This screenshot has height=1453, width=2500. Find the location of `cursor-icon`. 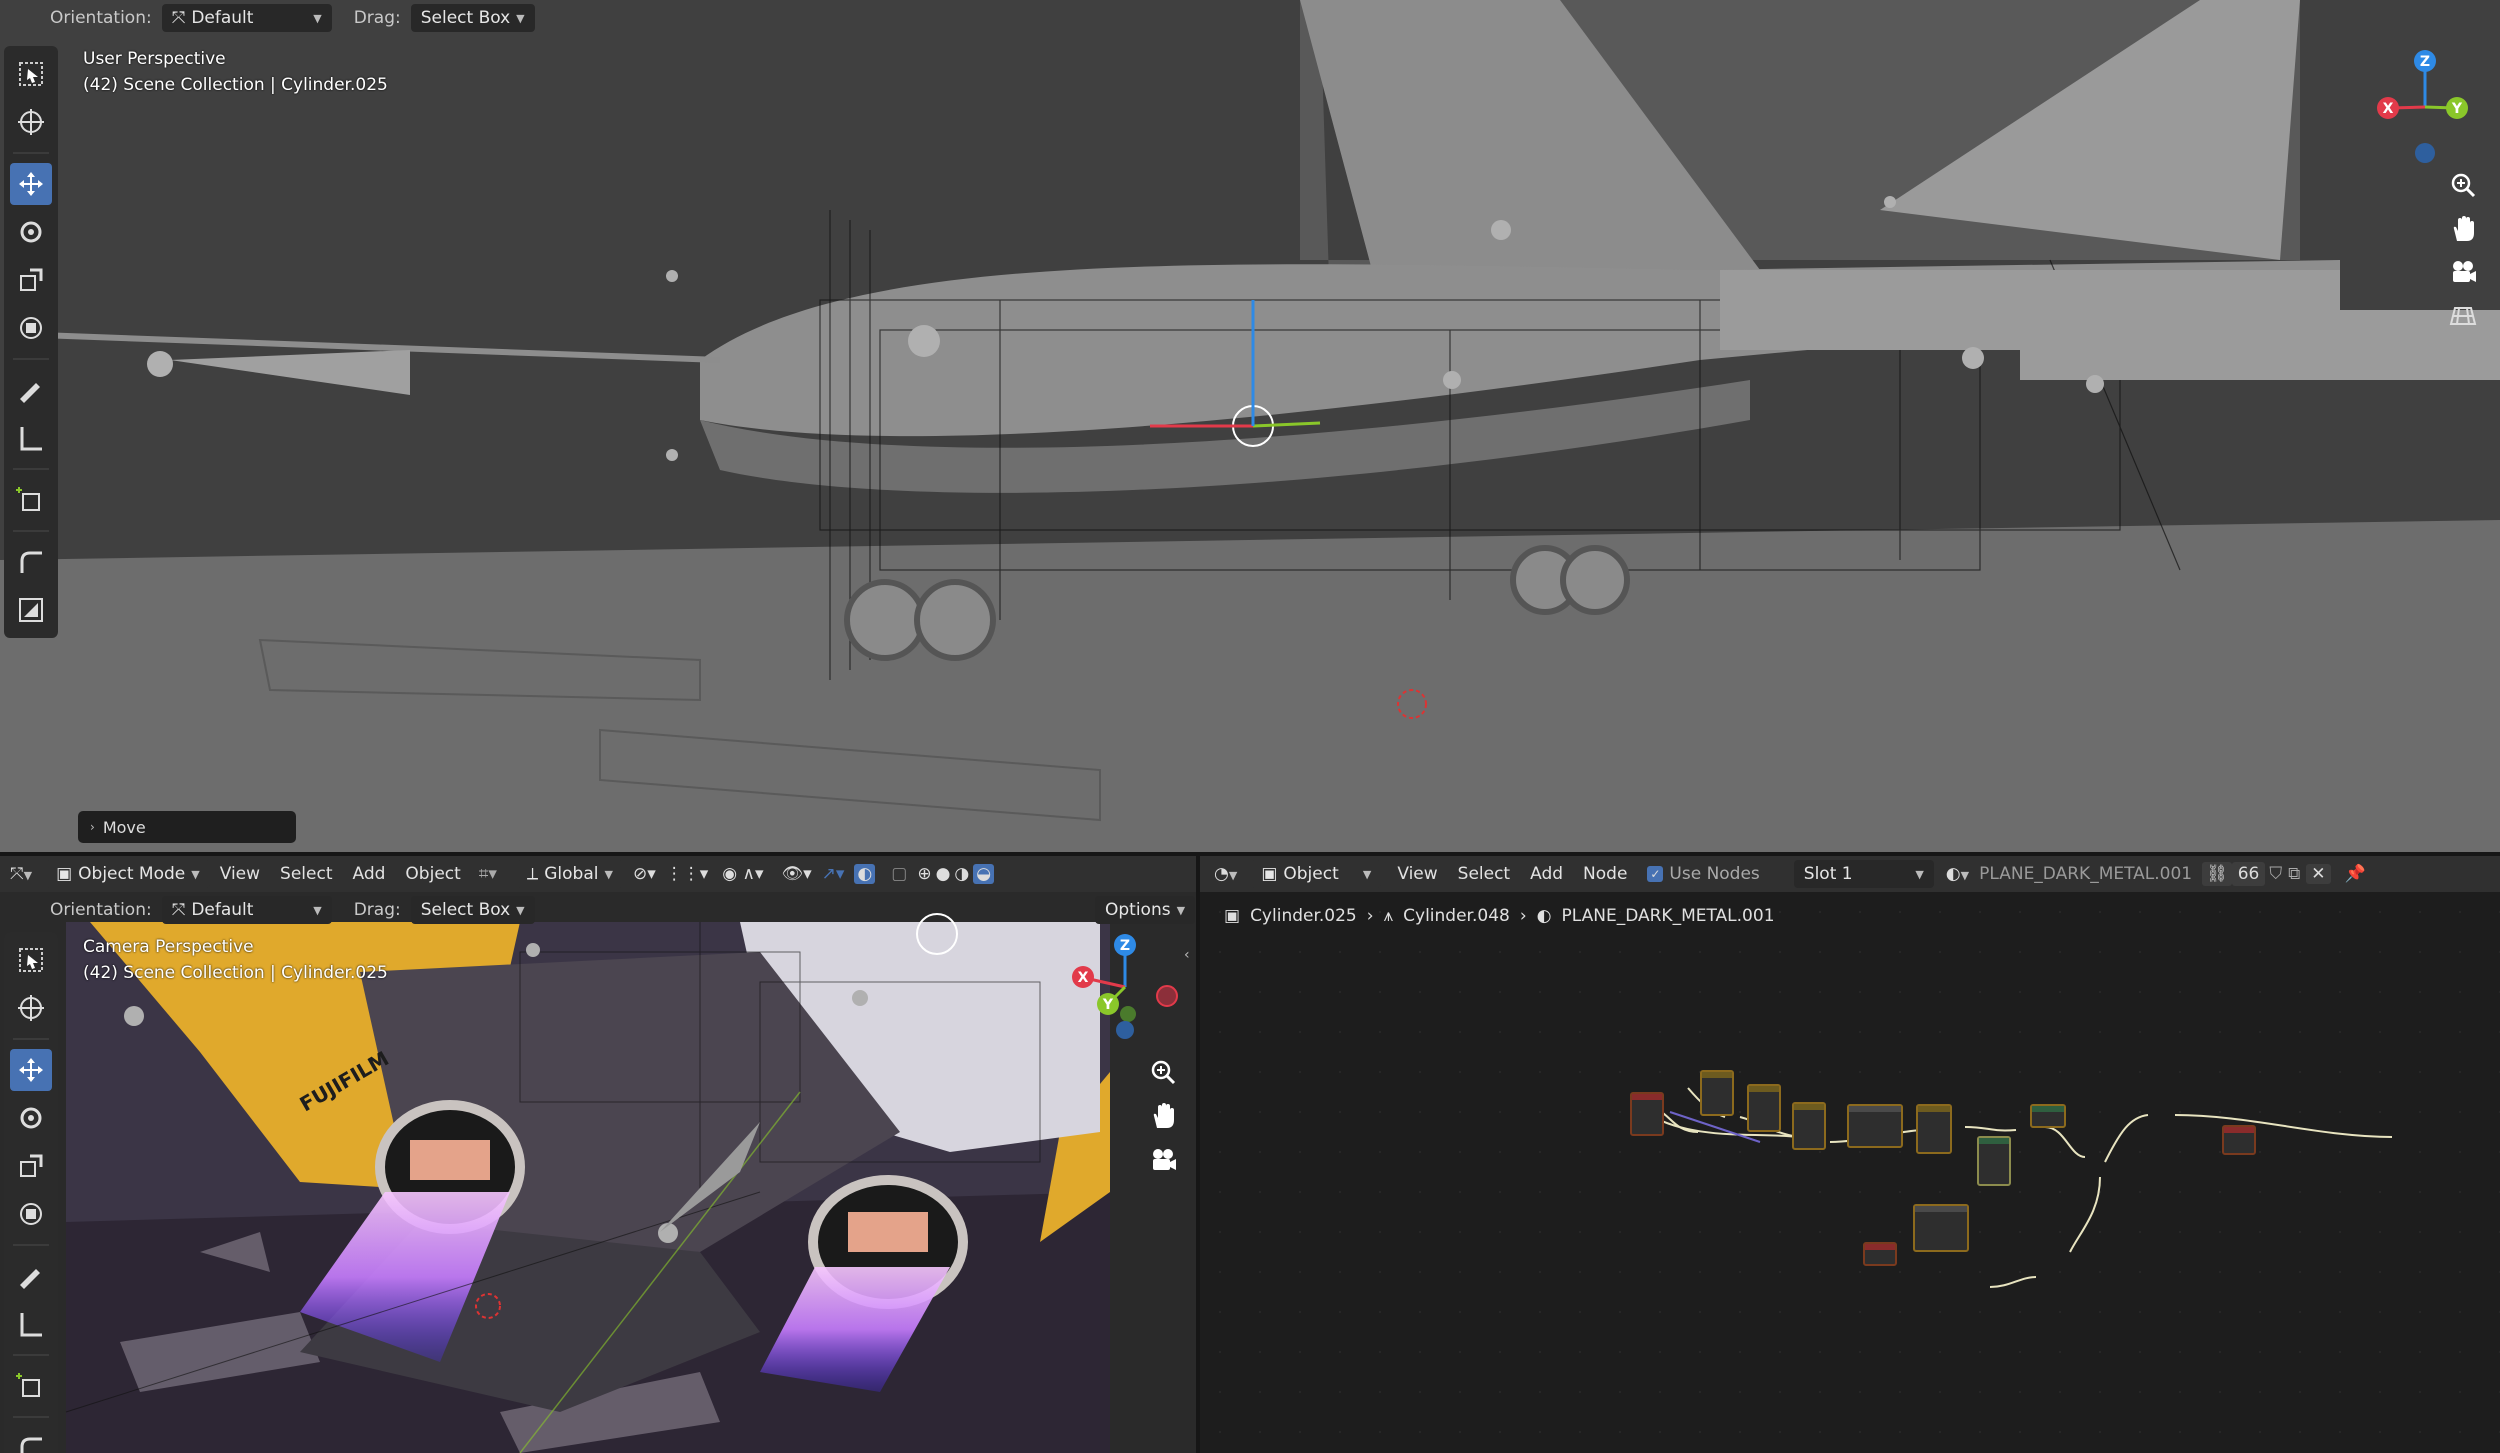

cursor-icon is located at coordinates (31, 122).